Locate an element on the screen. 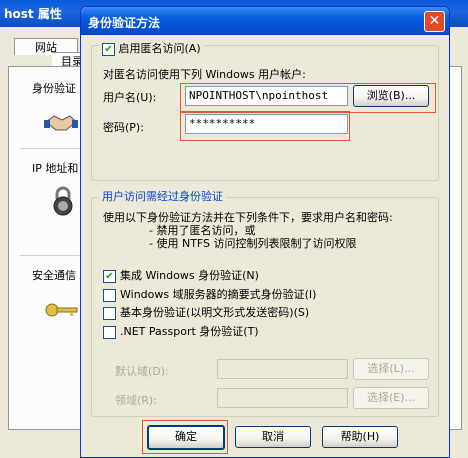 This screenshot has height=458, width=468. auth-option-row: 基本身份验证(以明文形式发送密码)(S) is located at coordinates (206, 312).